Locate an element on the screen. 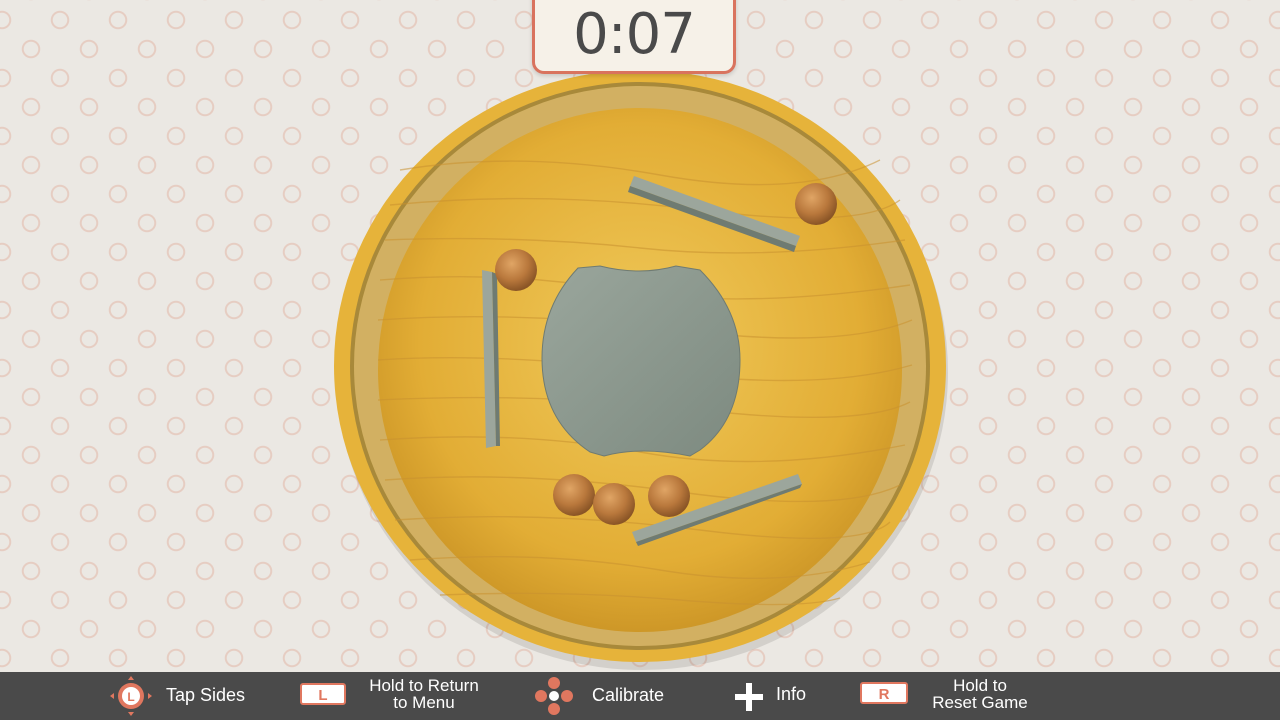 The width and height of the screenshot is (1280, 720). L-stick-icon: L is located at coordinates (131, 696).